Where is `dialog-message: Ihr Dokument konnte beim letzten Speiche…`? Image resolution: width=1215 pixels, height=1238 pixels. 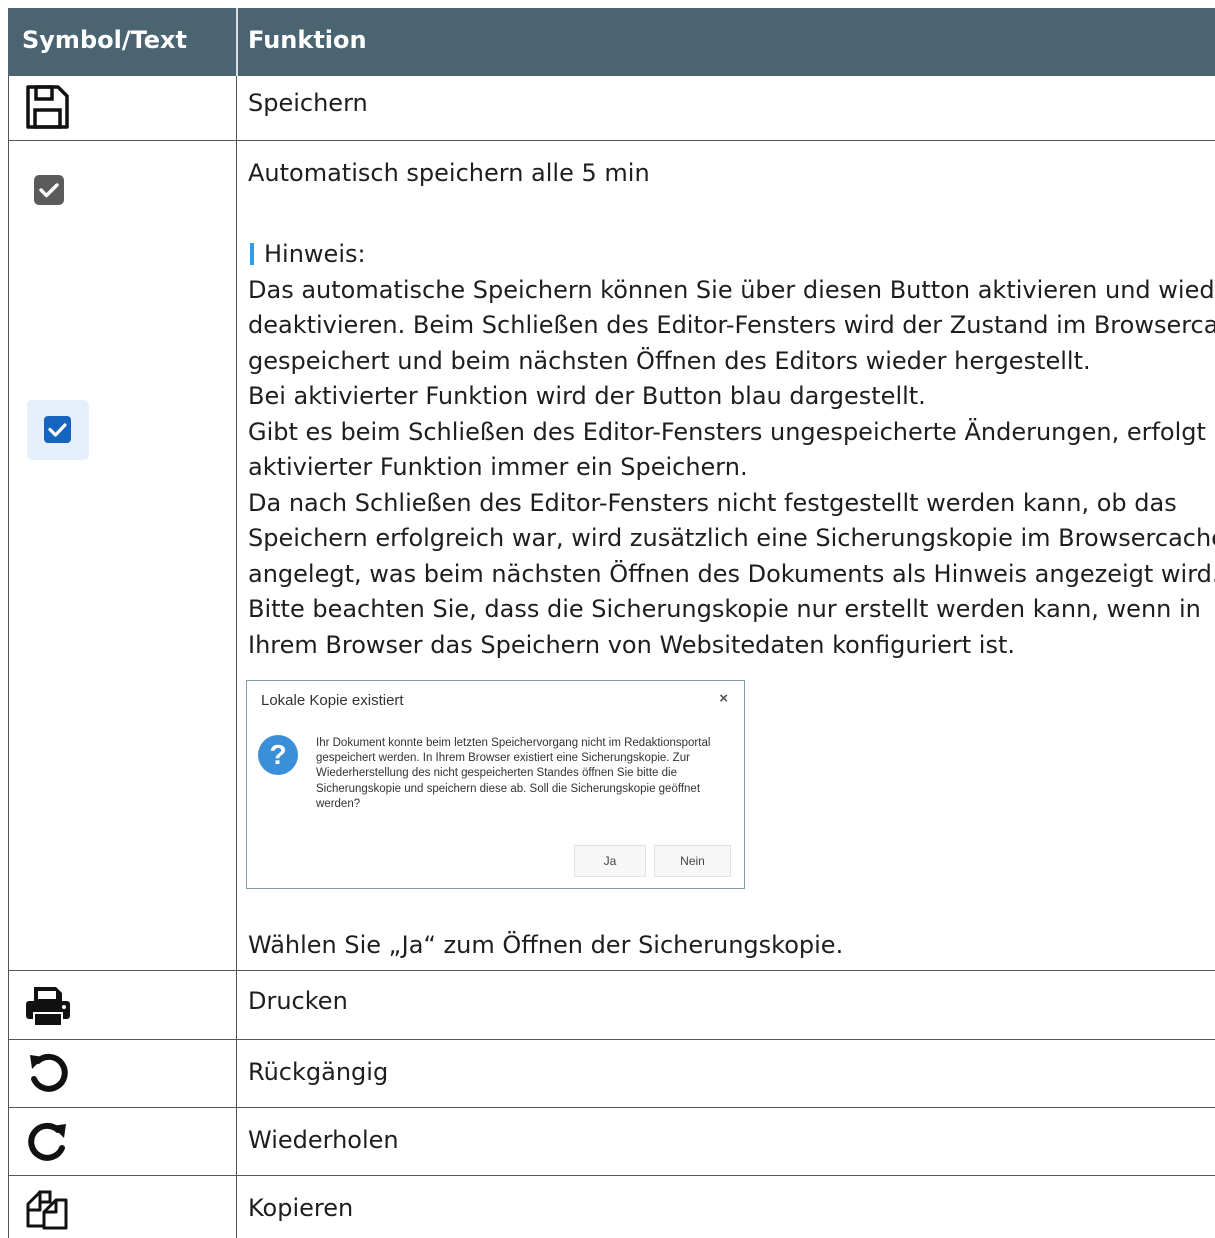 dialog-message: Ihr Dokument konnte beim letzten Speiche… is located at coordinates (513, 773).